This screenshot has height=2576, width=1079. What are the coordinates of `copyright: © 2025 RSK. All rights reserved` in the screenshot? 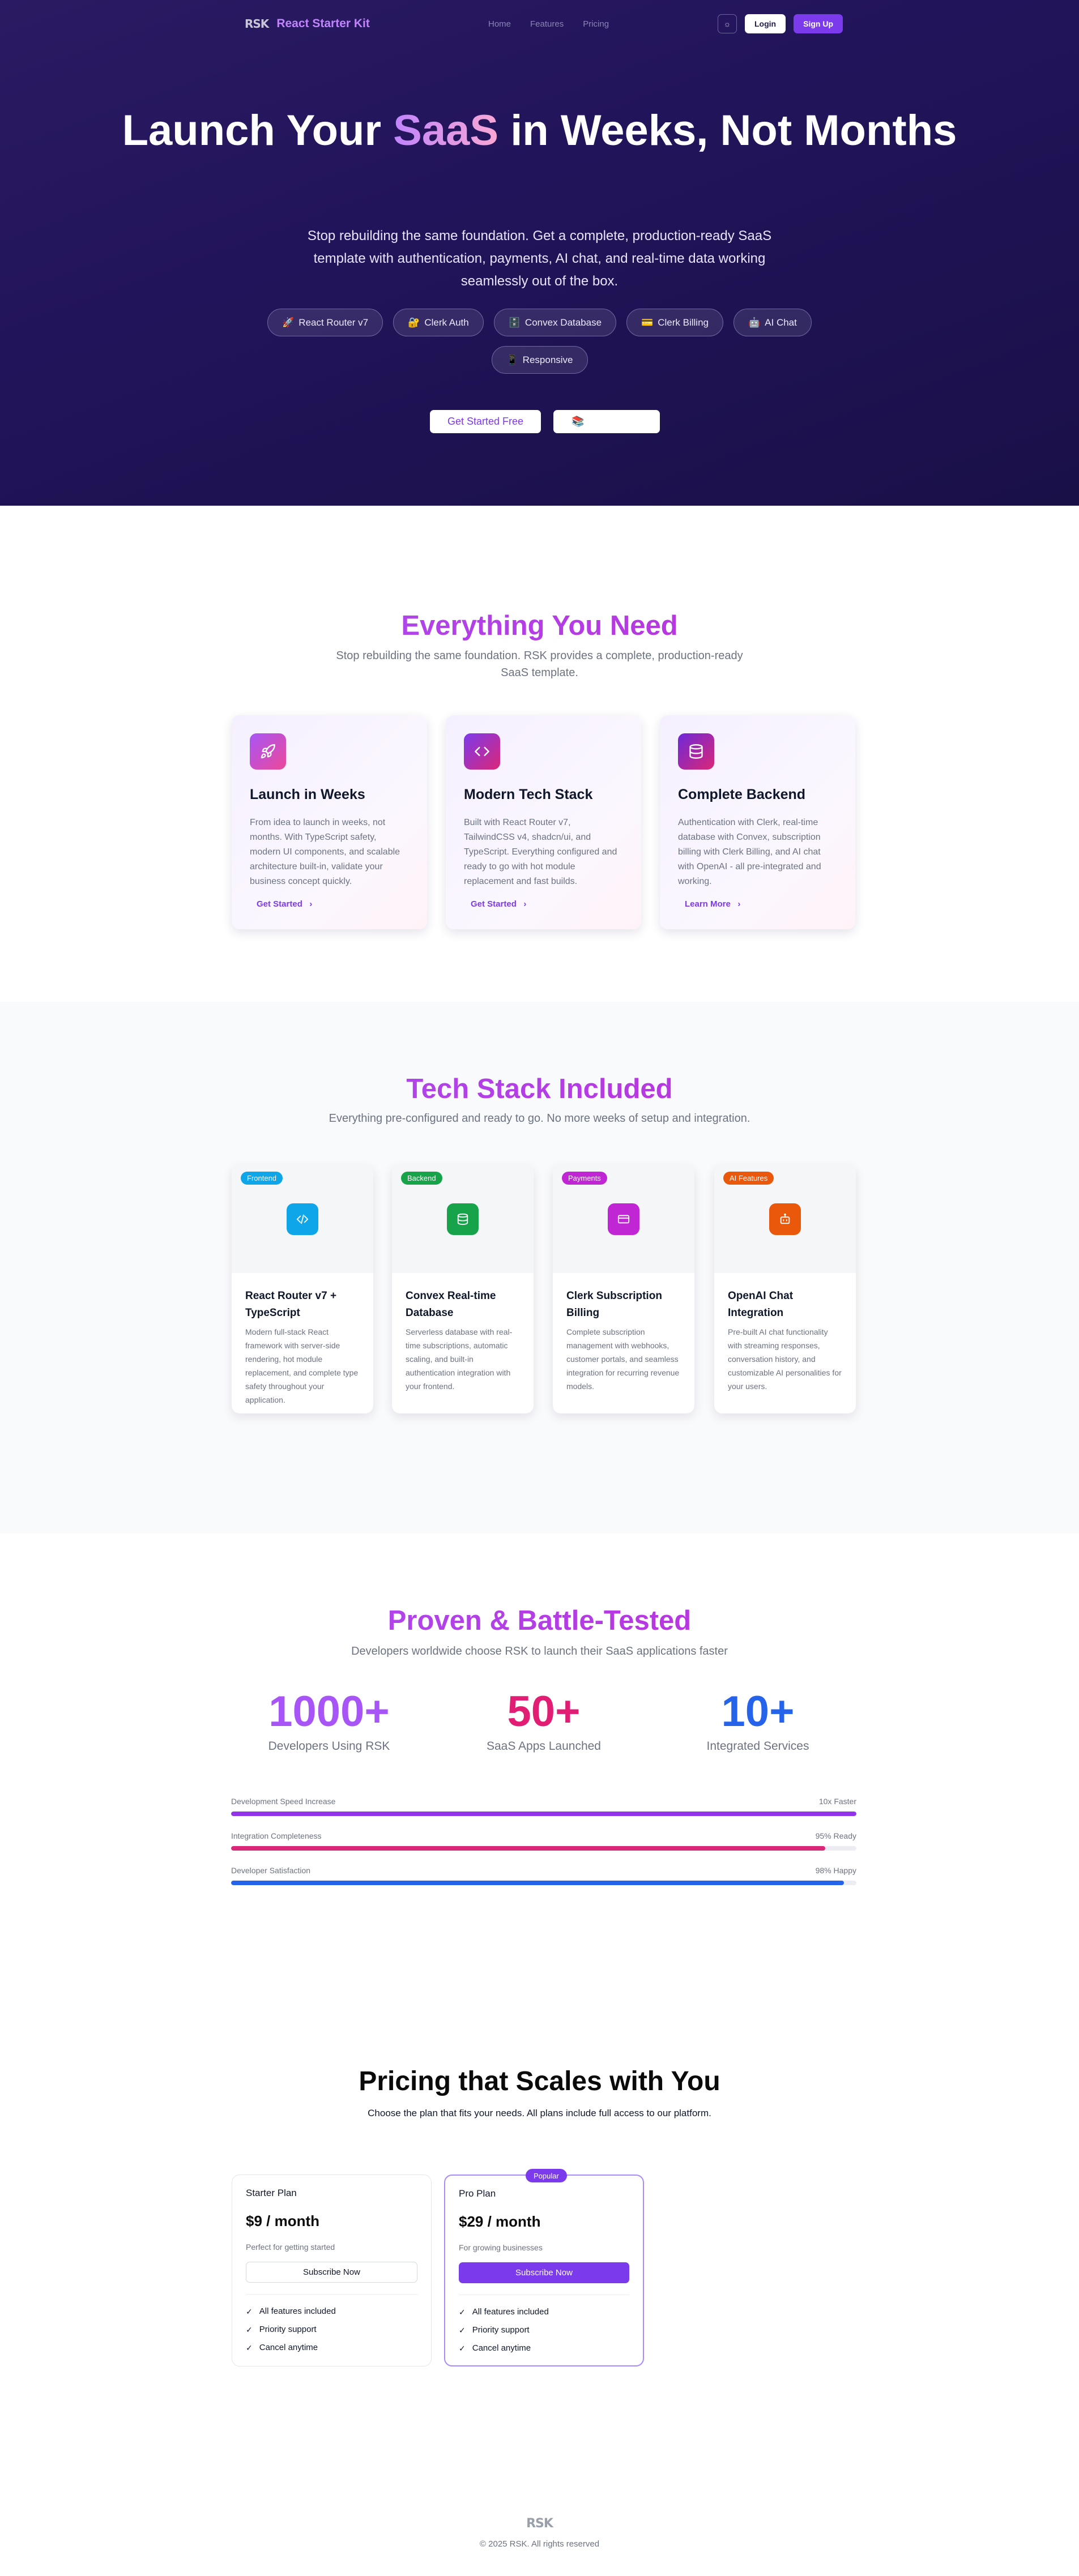 It's located at (539, 2544).